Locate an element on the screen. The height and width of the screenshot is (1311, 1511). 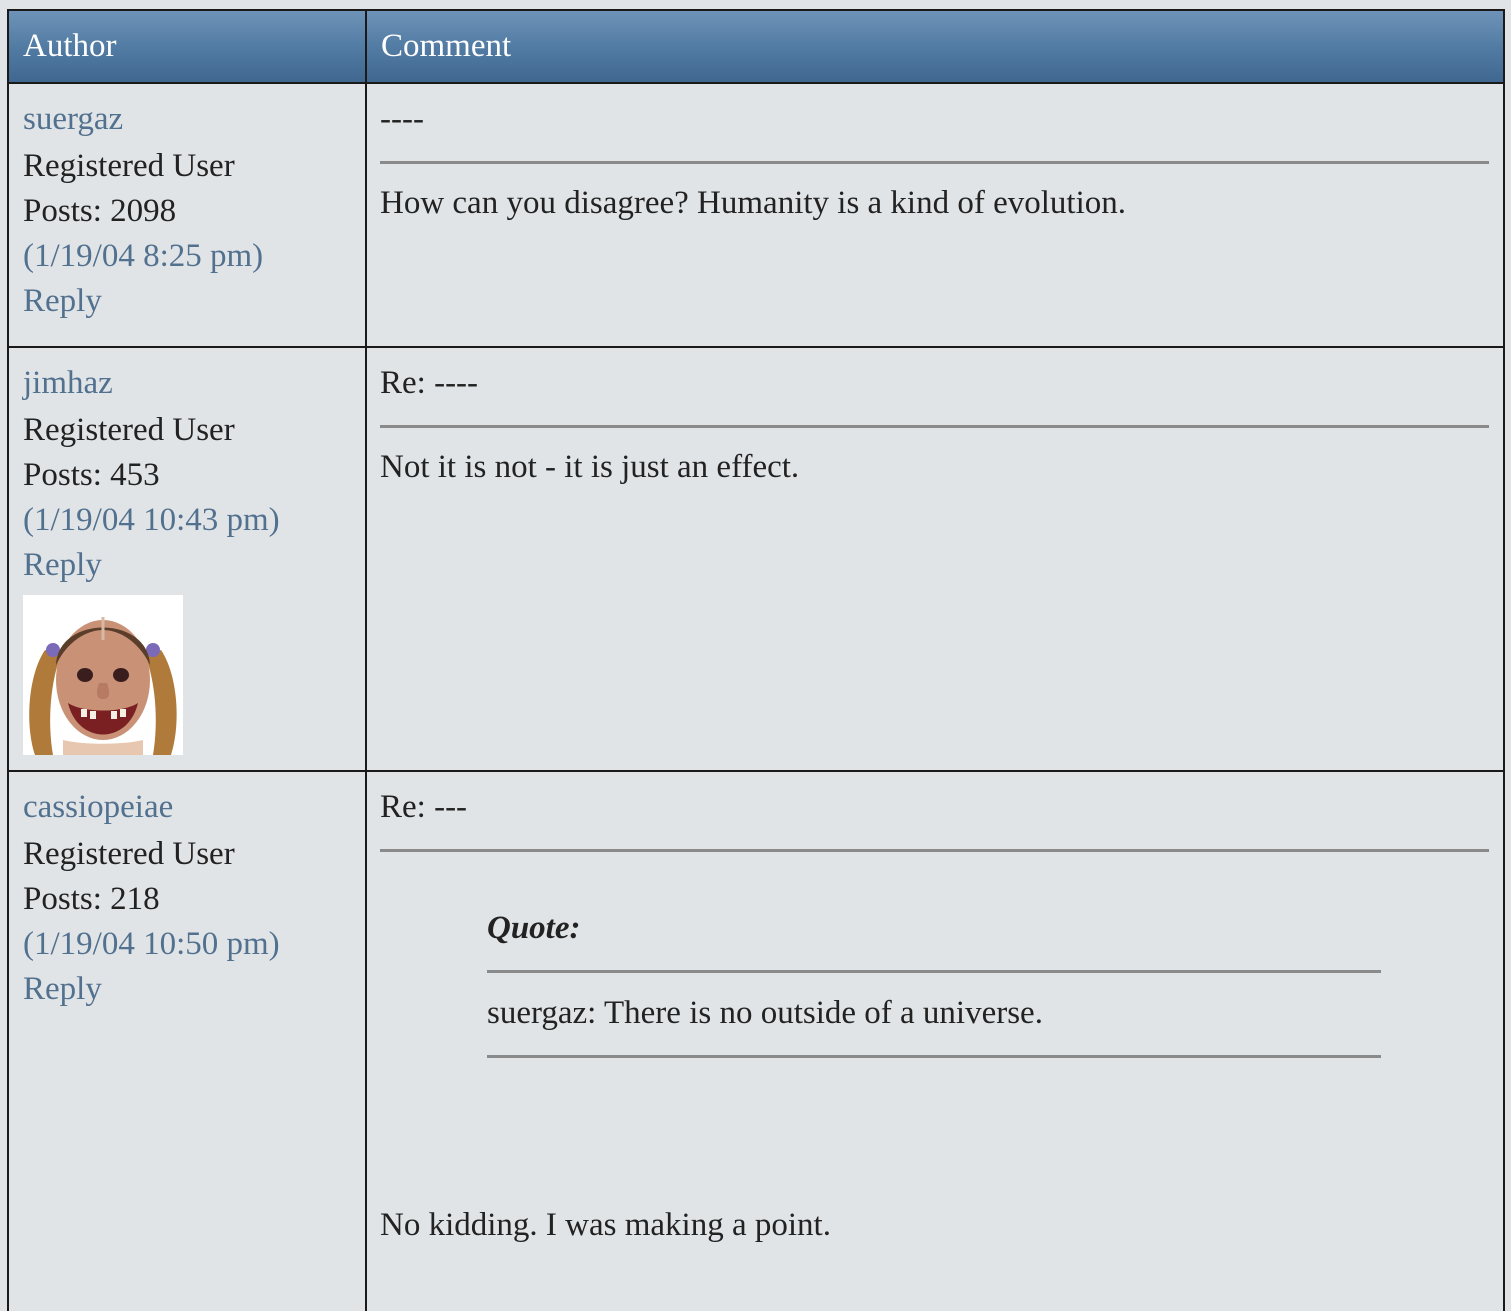
author-column-header: Author is located at coordinates (187, 46).